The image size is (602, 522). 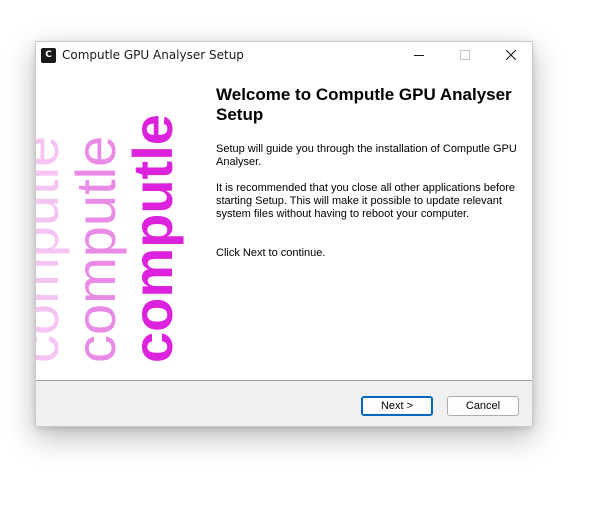 What do you see at coordinates (364, 104) in the screenshot?
I see `page-title: Welcome to Computle GPU Analyser Setup` at bounding box center [364, 104].